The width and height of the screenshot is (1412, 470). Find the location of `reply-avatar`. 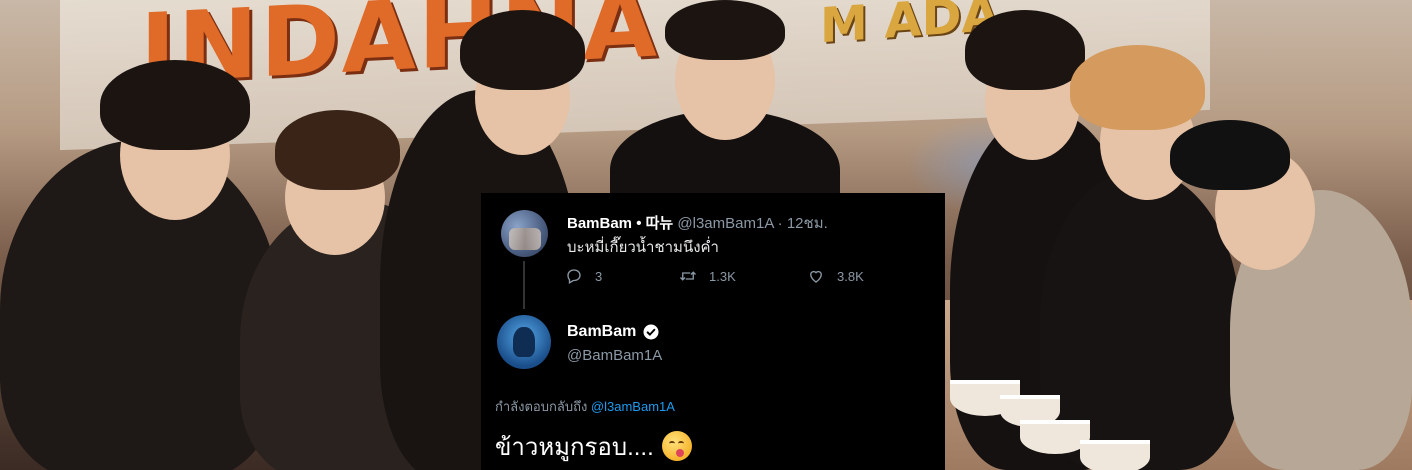

reply-avatar is located at coordinates (524, 342).